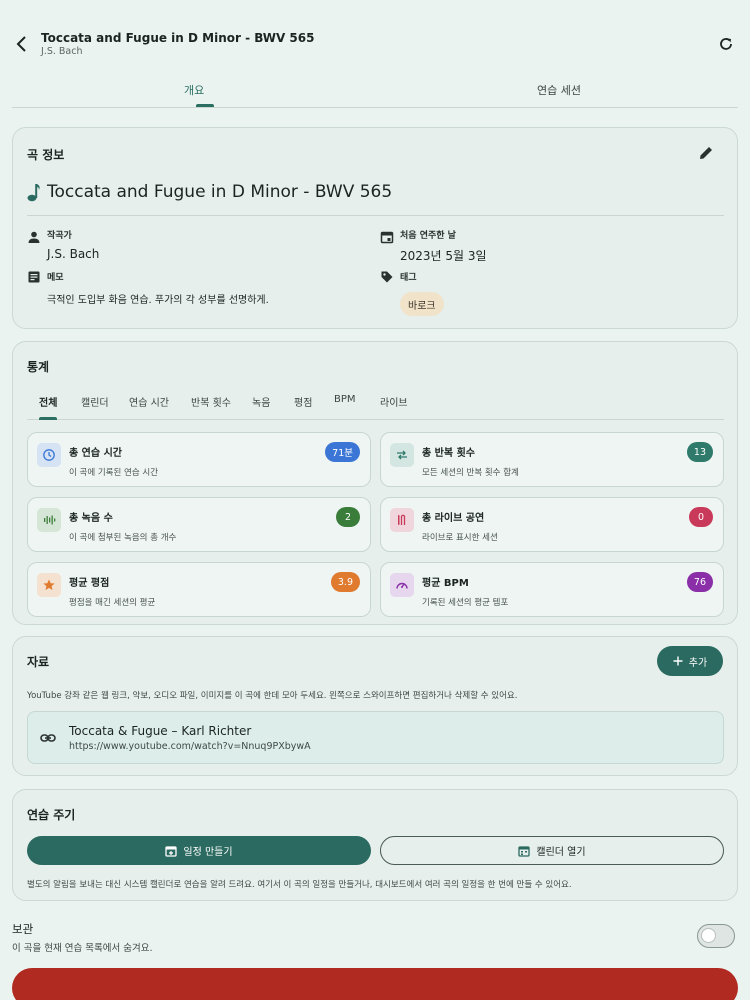  What do you see at coordinates (448, 453) in the screenshot?
I see `stat-title: 총 반복 횟수` at bounding box center [448, 453].